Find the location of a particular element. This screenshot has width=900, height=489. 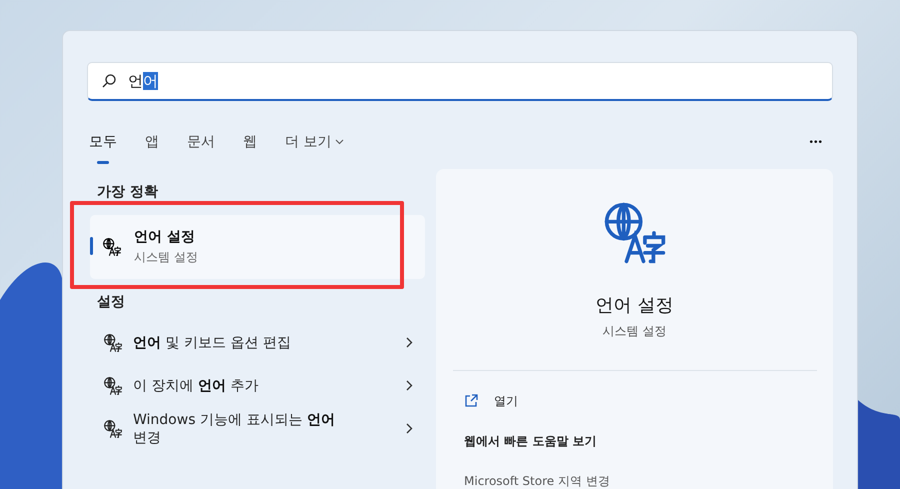

filter-tab: 웹 is located at coordinates (250, 149).